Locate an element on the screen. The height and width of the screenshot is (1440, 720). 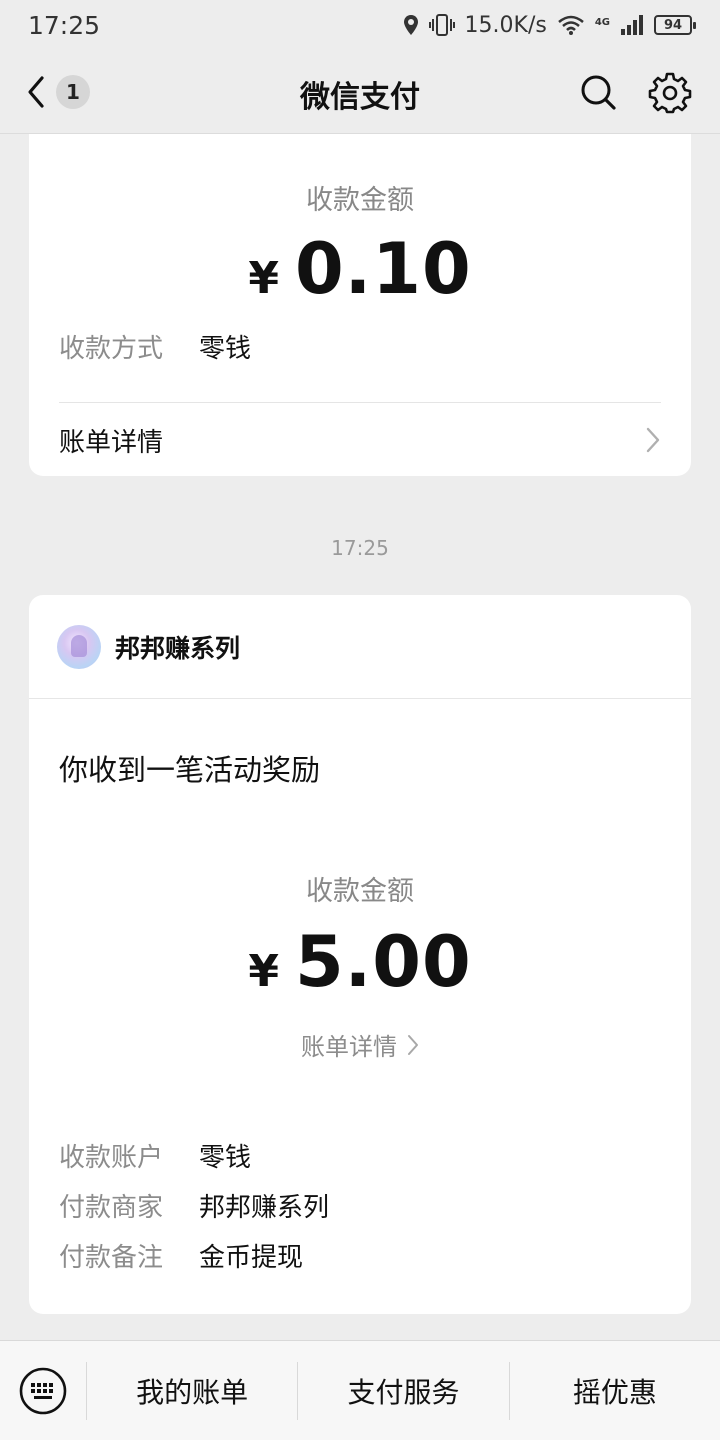
detail-label: 付款备注 is located at coordinates (111, 1258).